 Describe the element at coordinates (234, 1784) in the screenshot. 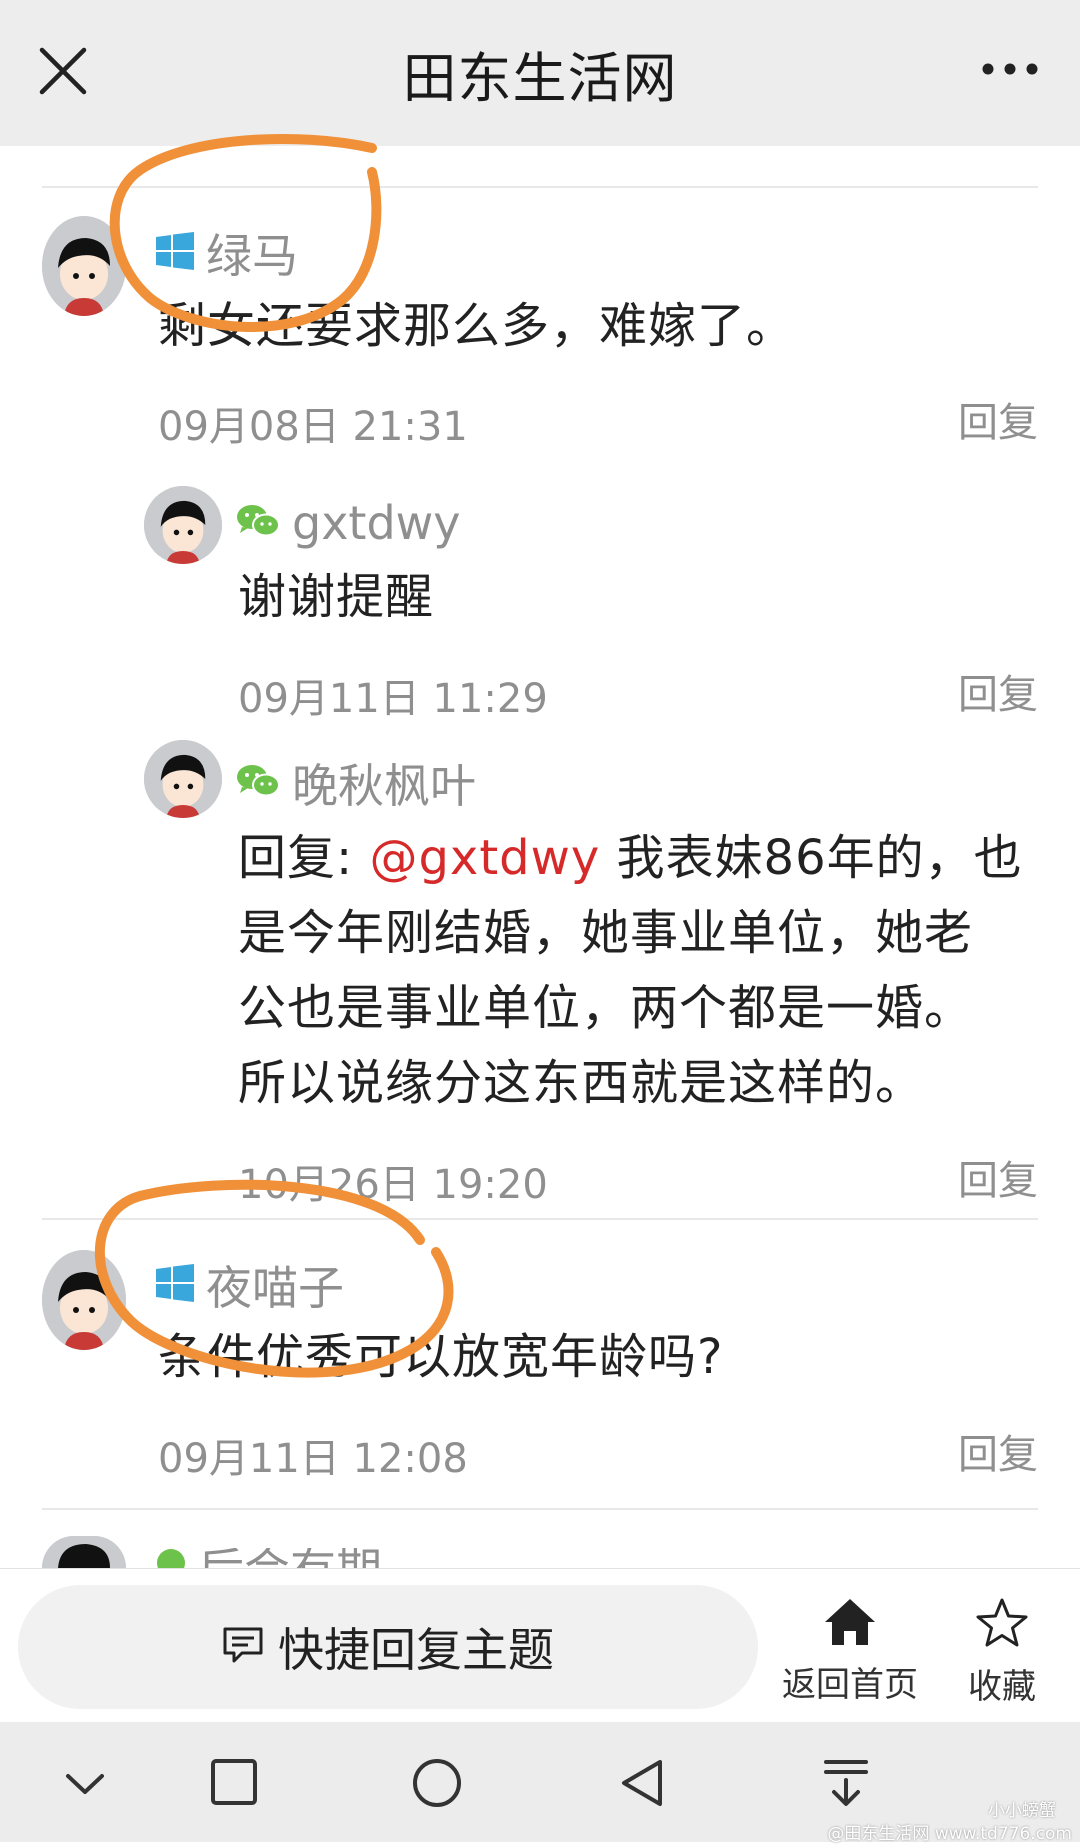

I see `recent-apps-icon` at that location.